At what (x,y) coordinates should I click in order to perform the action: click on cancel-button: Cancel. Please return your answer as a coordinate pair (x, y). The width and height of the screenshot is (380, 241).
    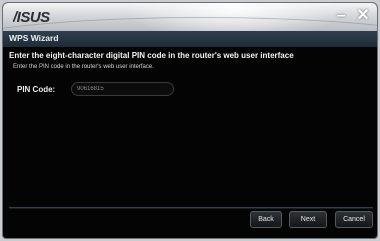
    Looking at the image, I should click on (354, 219).